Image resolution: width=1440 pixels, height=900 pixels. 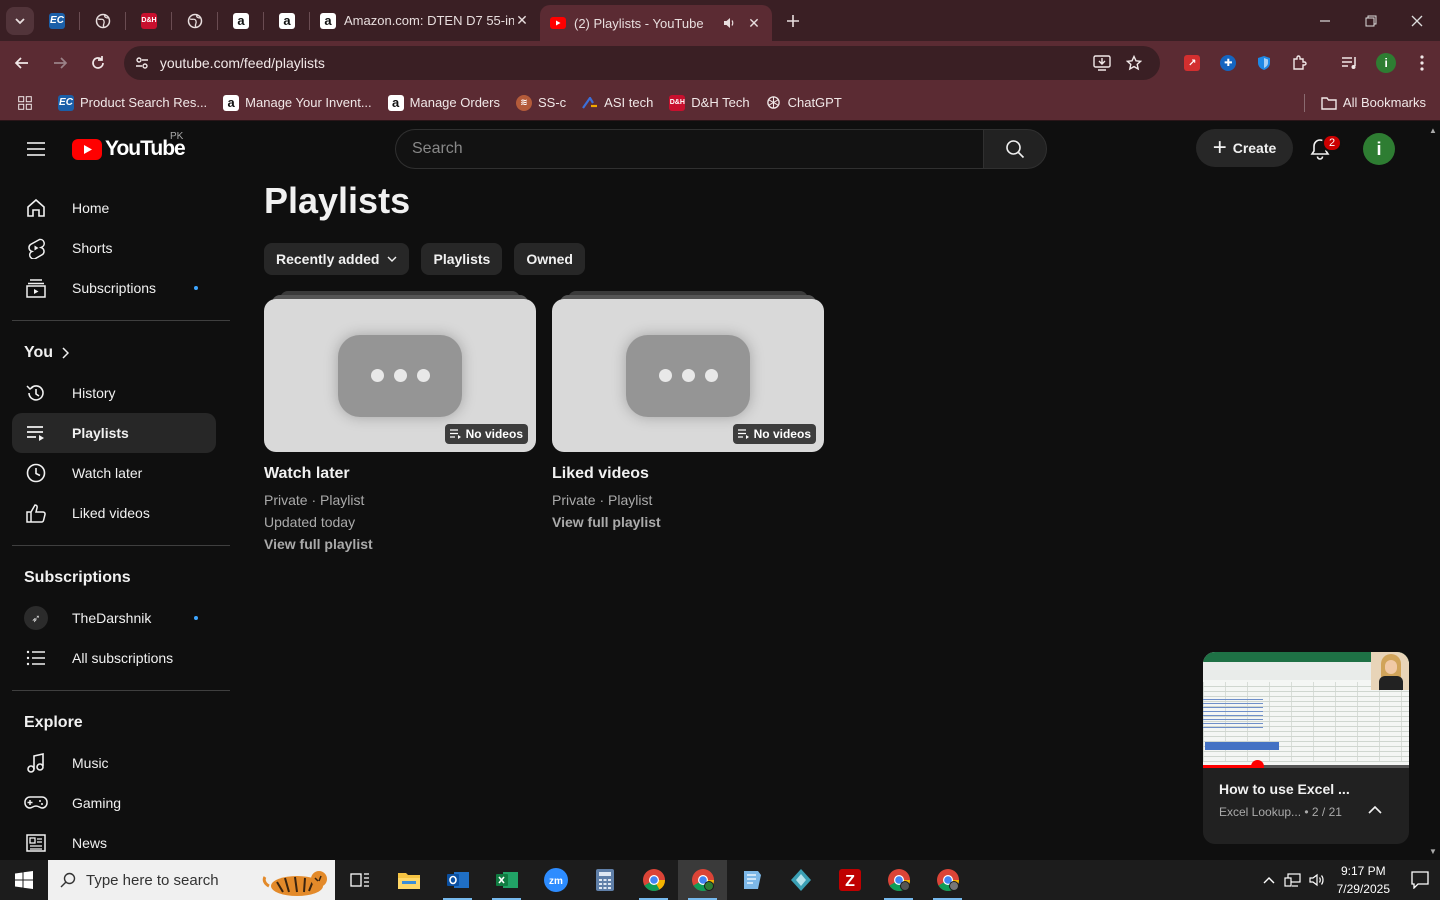 I want to click on action-center-button, so click(x=1420, y=880).